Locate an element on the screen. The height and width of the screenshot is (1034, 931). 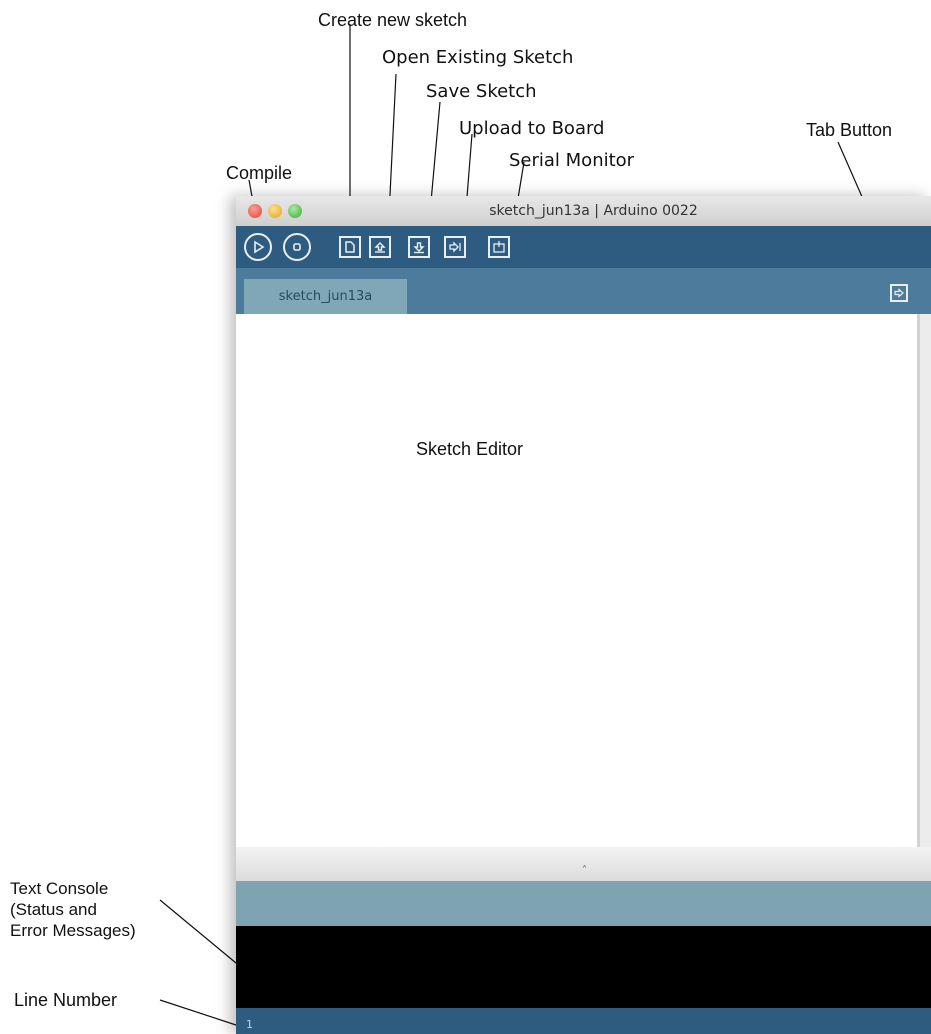
upload-icon is located at coordinates (455, 247).